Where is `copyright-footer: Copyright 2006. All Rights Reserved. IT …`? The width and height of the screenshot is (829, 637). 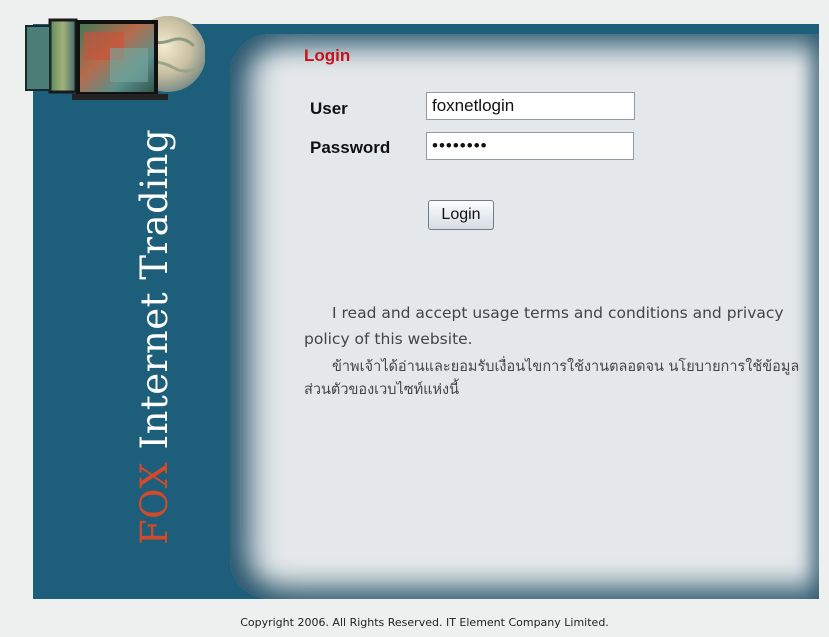 copyright-footer: Copyright 2006. All Rights Reserved. IT … is located at coordinates (424, 622).